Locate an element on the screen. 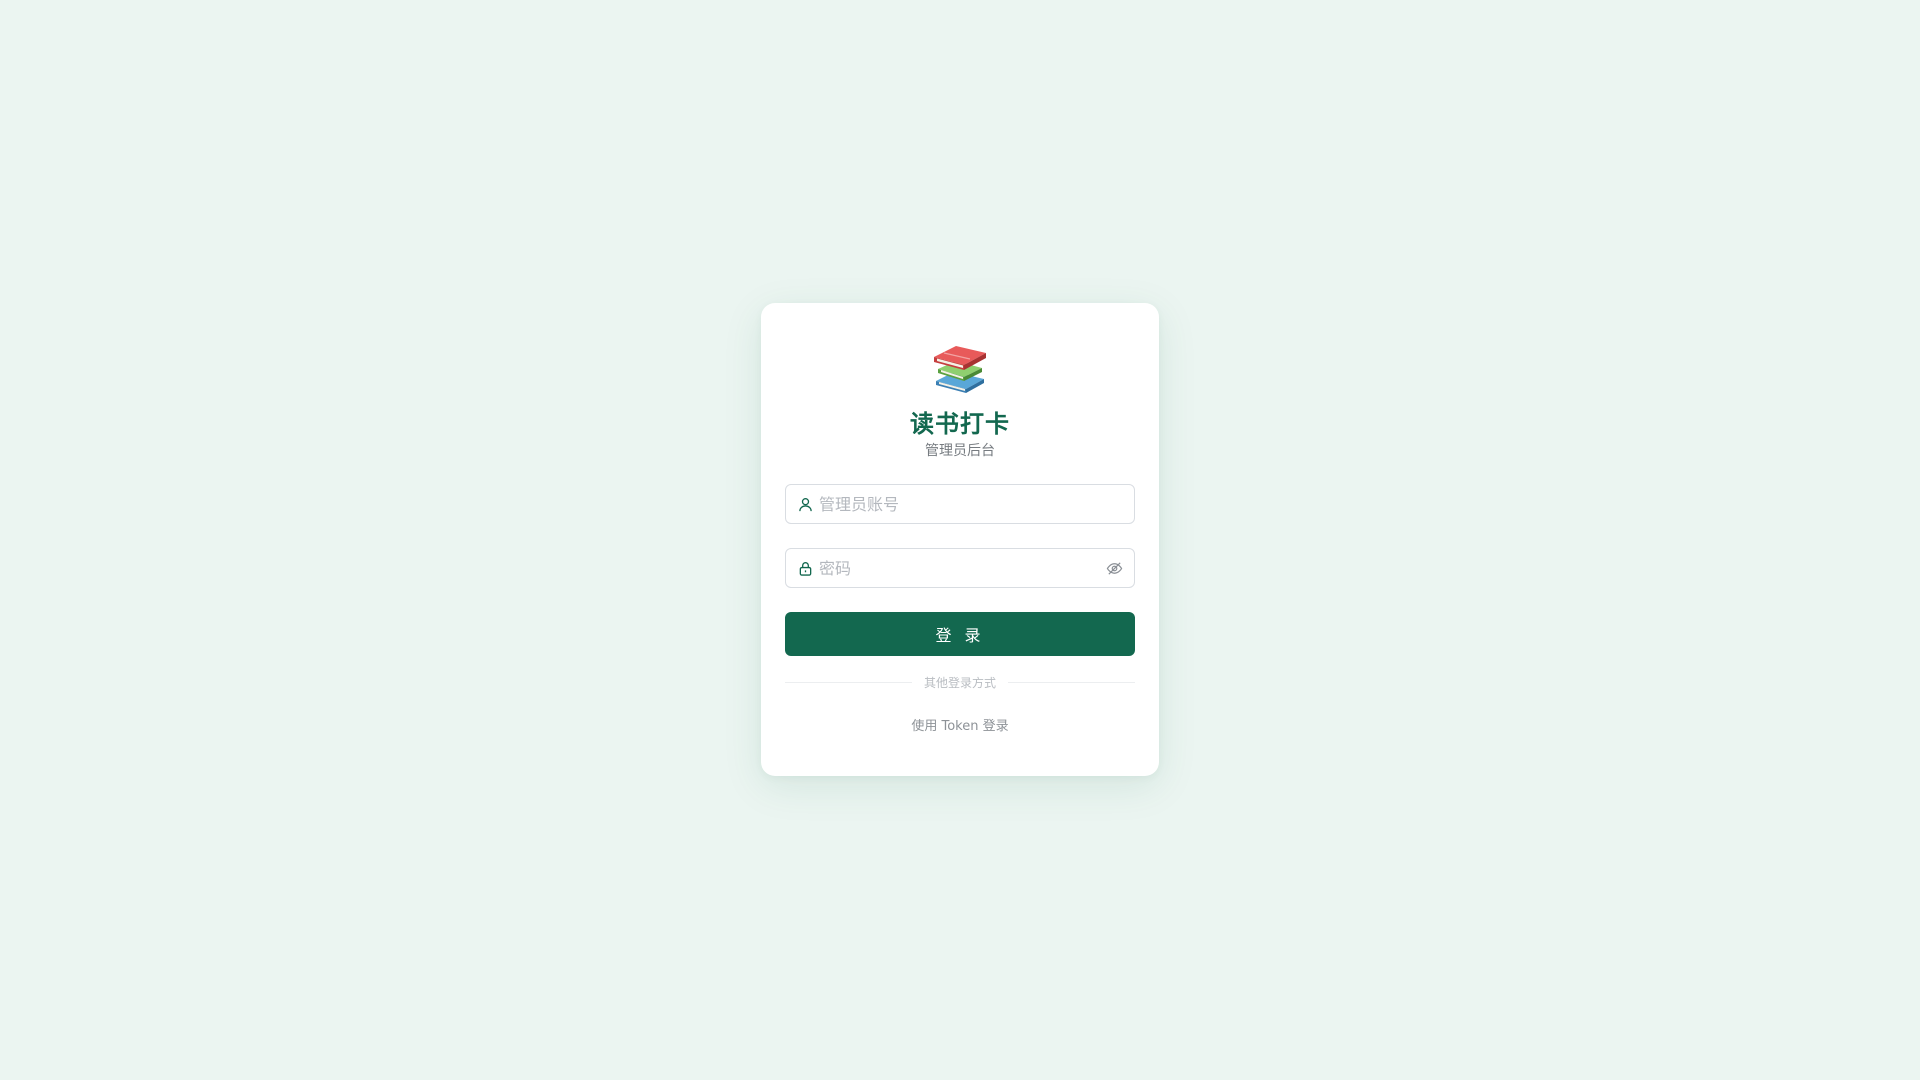  password-input is located at coordinates (962, 568).